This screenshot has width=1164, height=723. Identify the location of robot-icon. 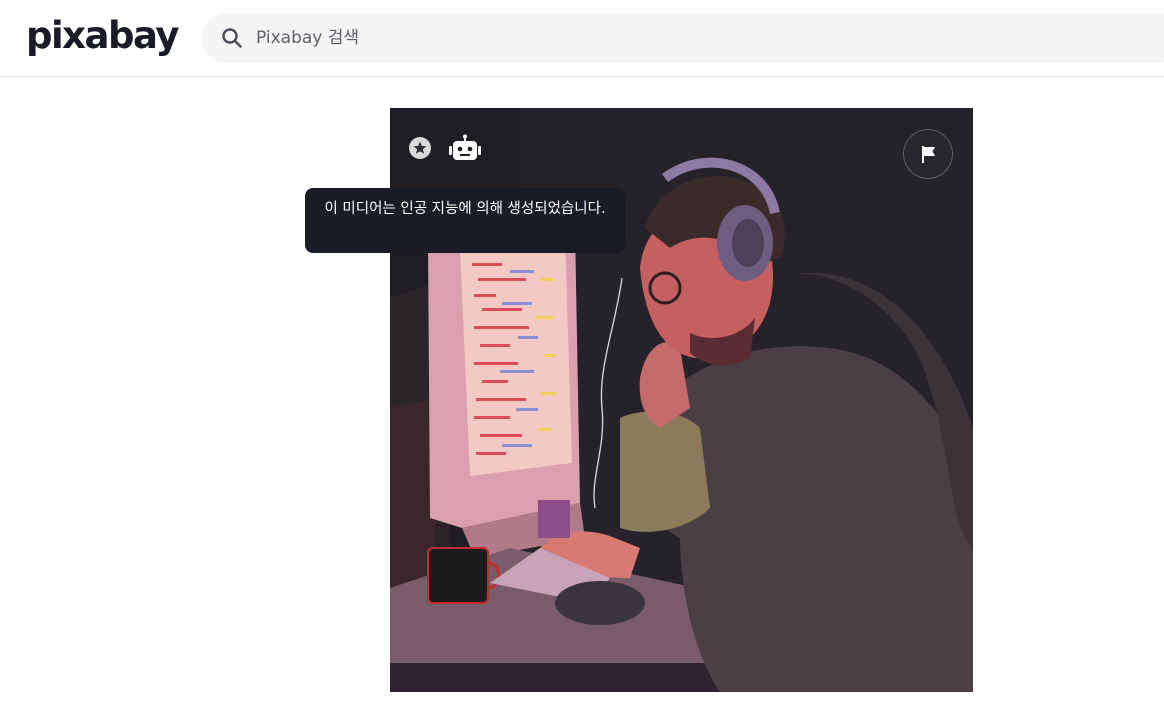
(465, 148).